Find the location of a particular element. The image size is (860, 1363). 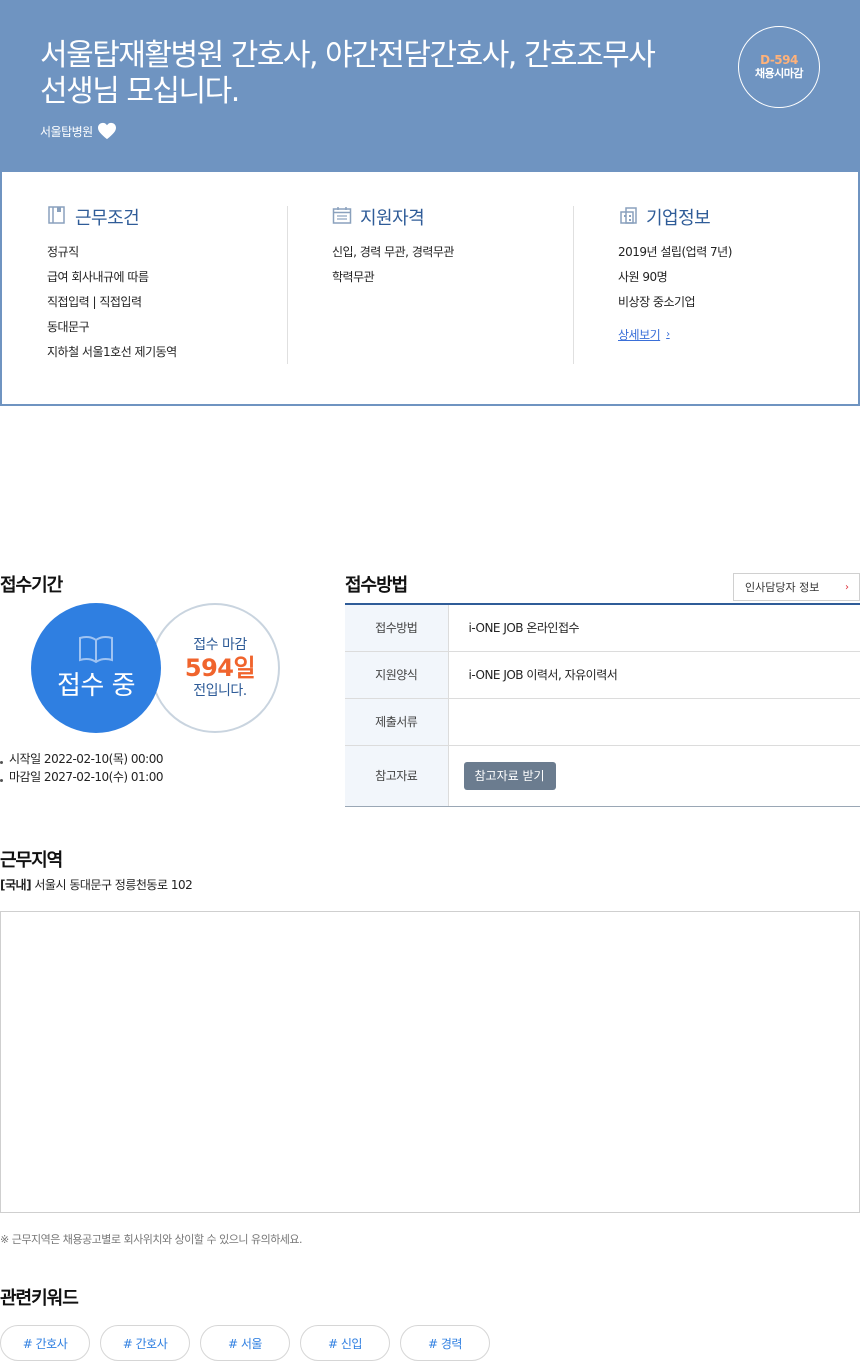

keywords-title: 관련키워드 is located at coordinates (39, 1298).